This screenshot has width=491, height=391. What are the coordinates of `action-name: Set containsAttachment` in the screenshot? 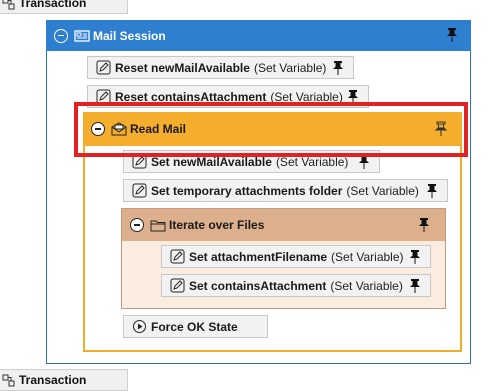 It's located at (258, 285).